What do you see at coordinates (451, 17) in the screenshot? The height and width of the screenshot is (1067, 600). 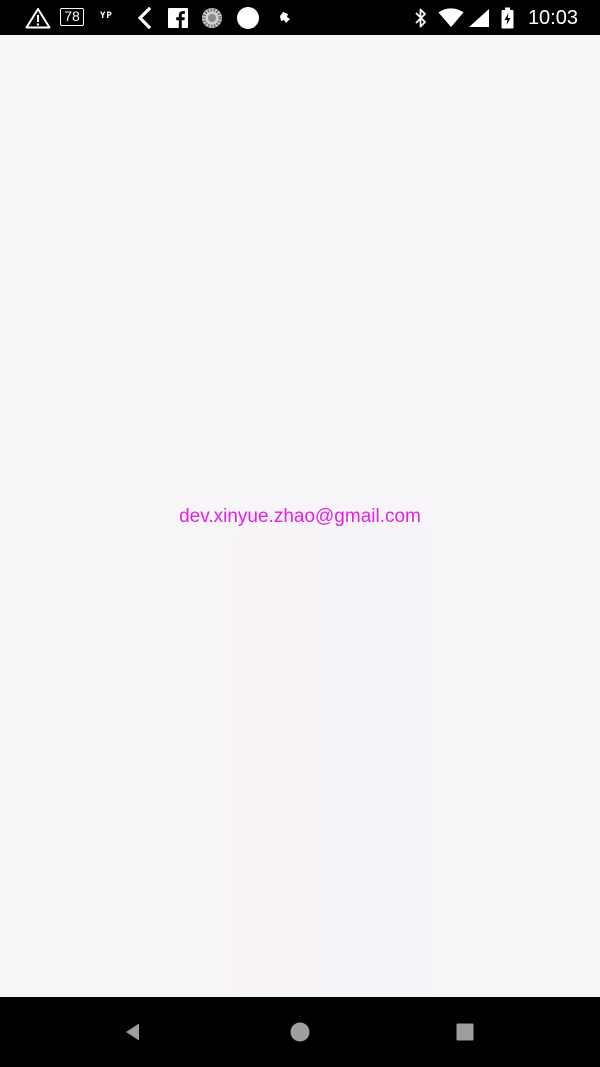 I see `wifi-icon` at bounding box center [451, 17].